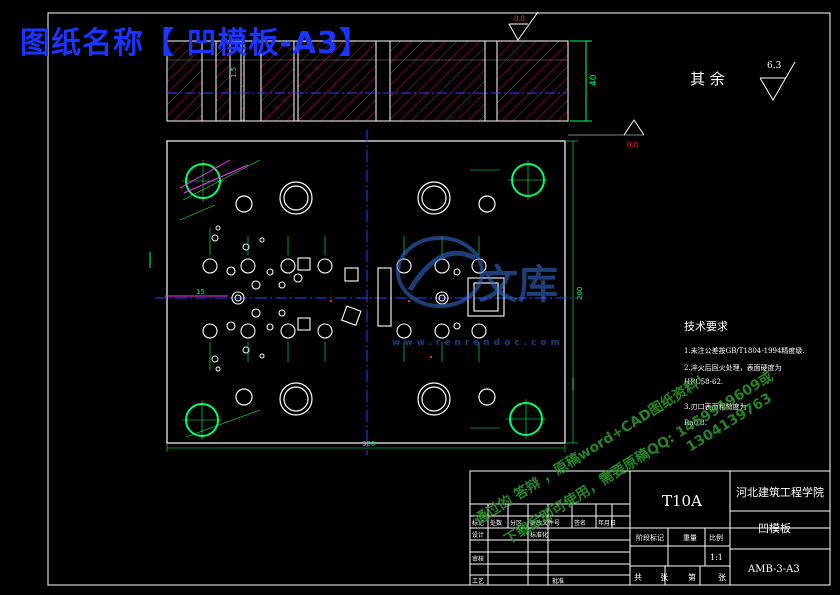 This screenshot has height=595, width=840. What do you see at coordinates (558, 581) in the screenshot?
I see `role-approve: 批准` at bounding box center [558, 581].